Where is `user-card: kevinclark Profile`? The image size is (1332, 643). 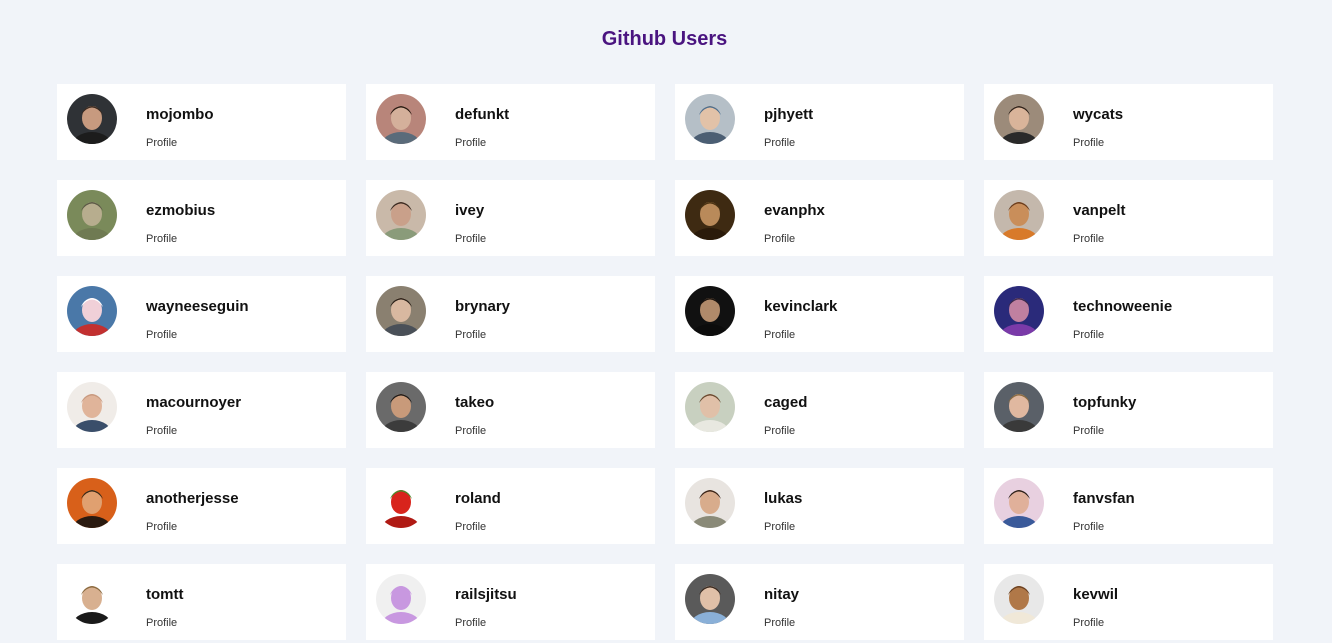 user-card: kevinclark Profile is located at coordinates (819, 314).